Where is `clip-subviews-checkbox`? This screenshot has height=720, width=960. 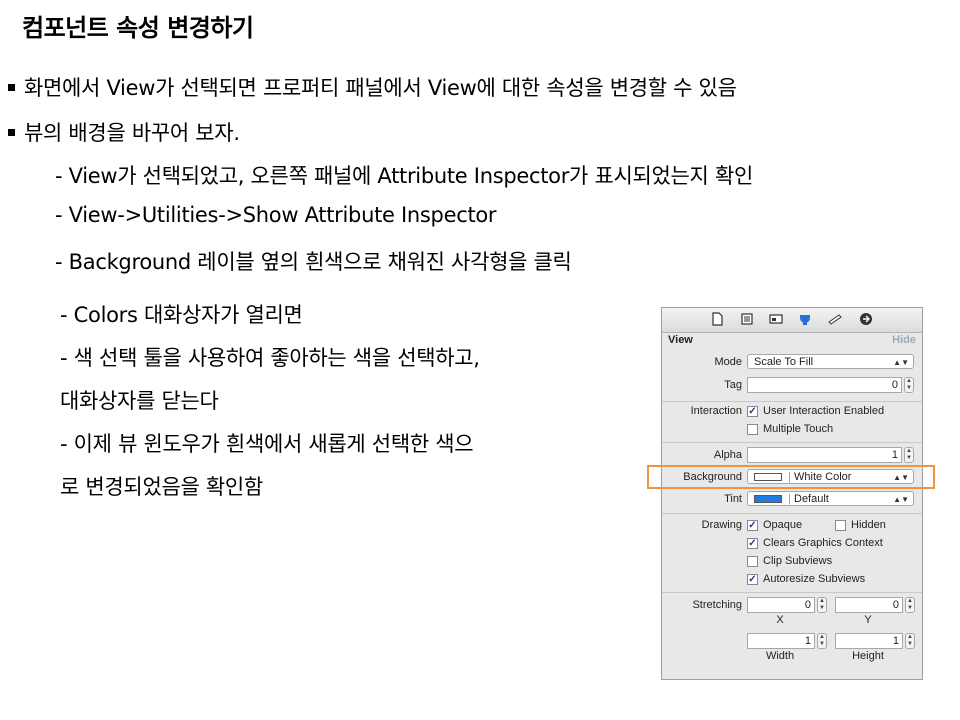
clip-subviews-checkbox is located at coordinates (752, 561).